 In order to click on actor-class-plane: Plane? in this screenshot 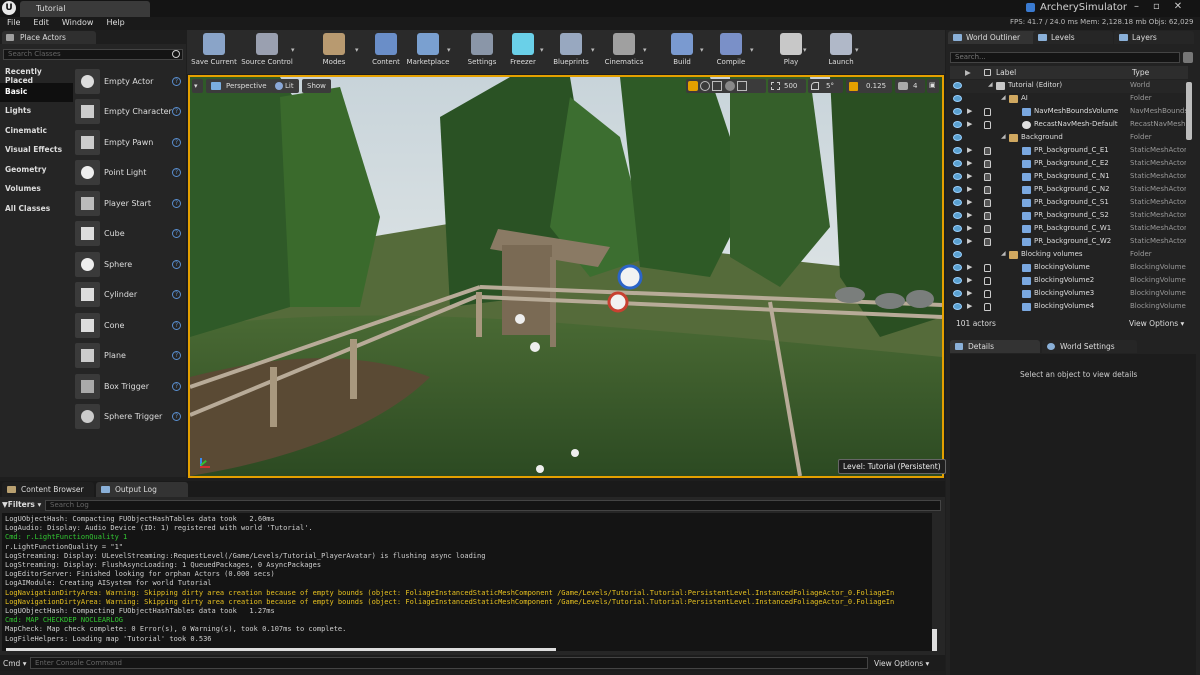, I will do `click(130, 356)`.